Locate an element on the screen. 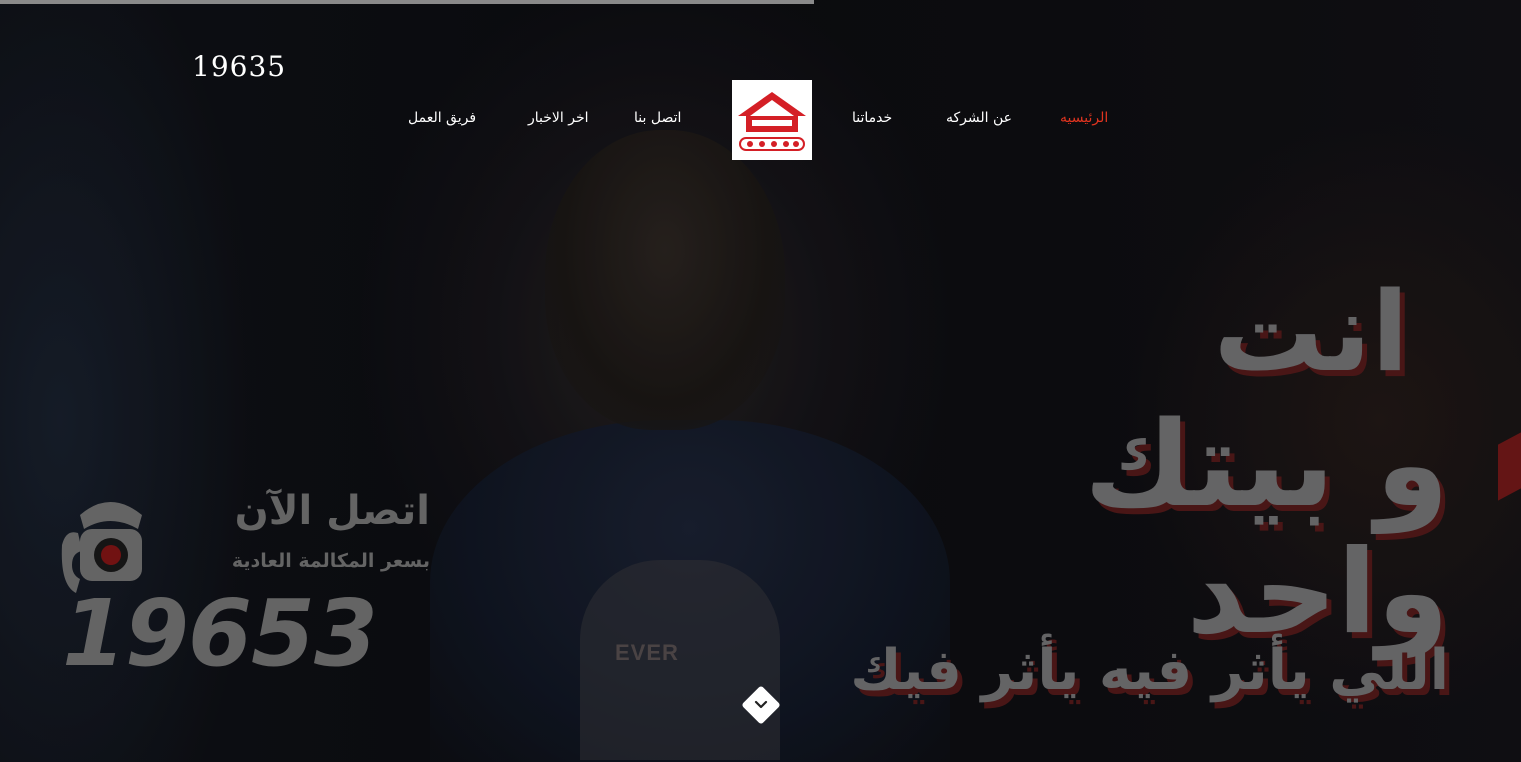  hero-person-head is located at coordinates (665, 280).